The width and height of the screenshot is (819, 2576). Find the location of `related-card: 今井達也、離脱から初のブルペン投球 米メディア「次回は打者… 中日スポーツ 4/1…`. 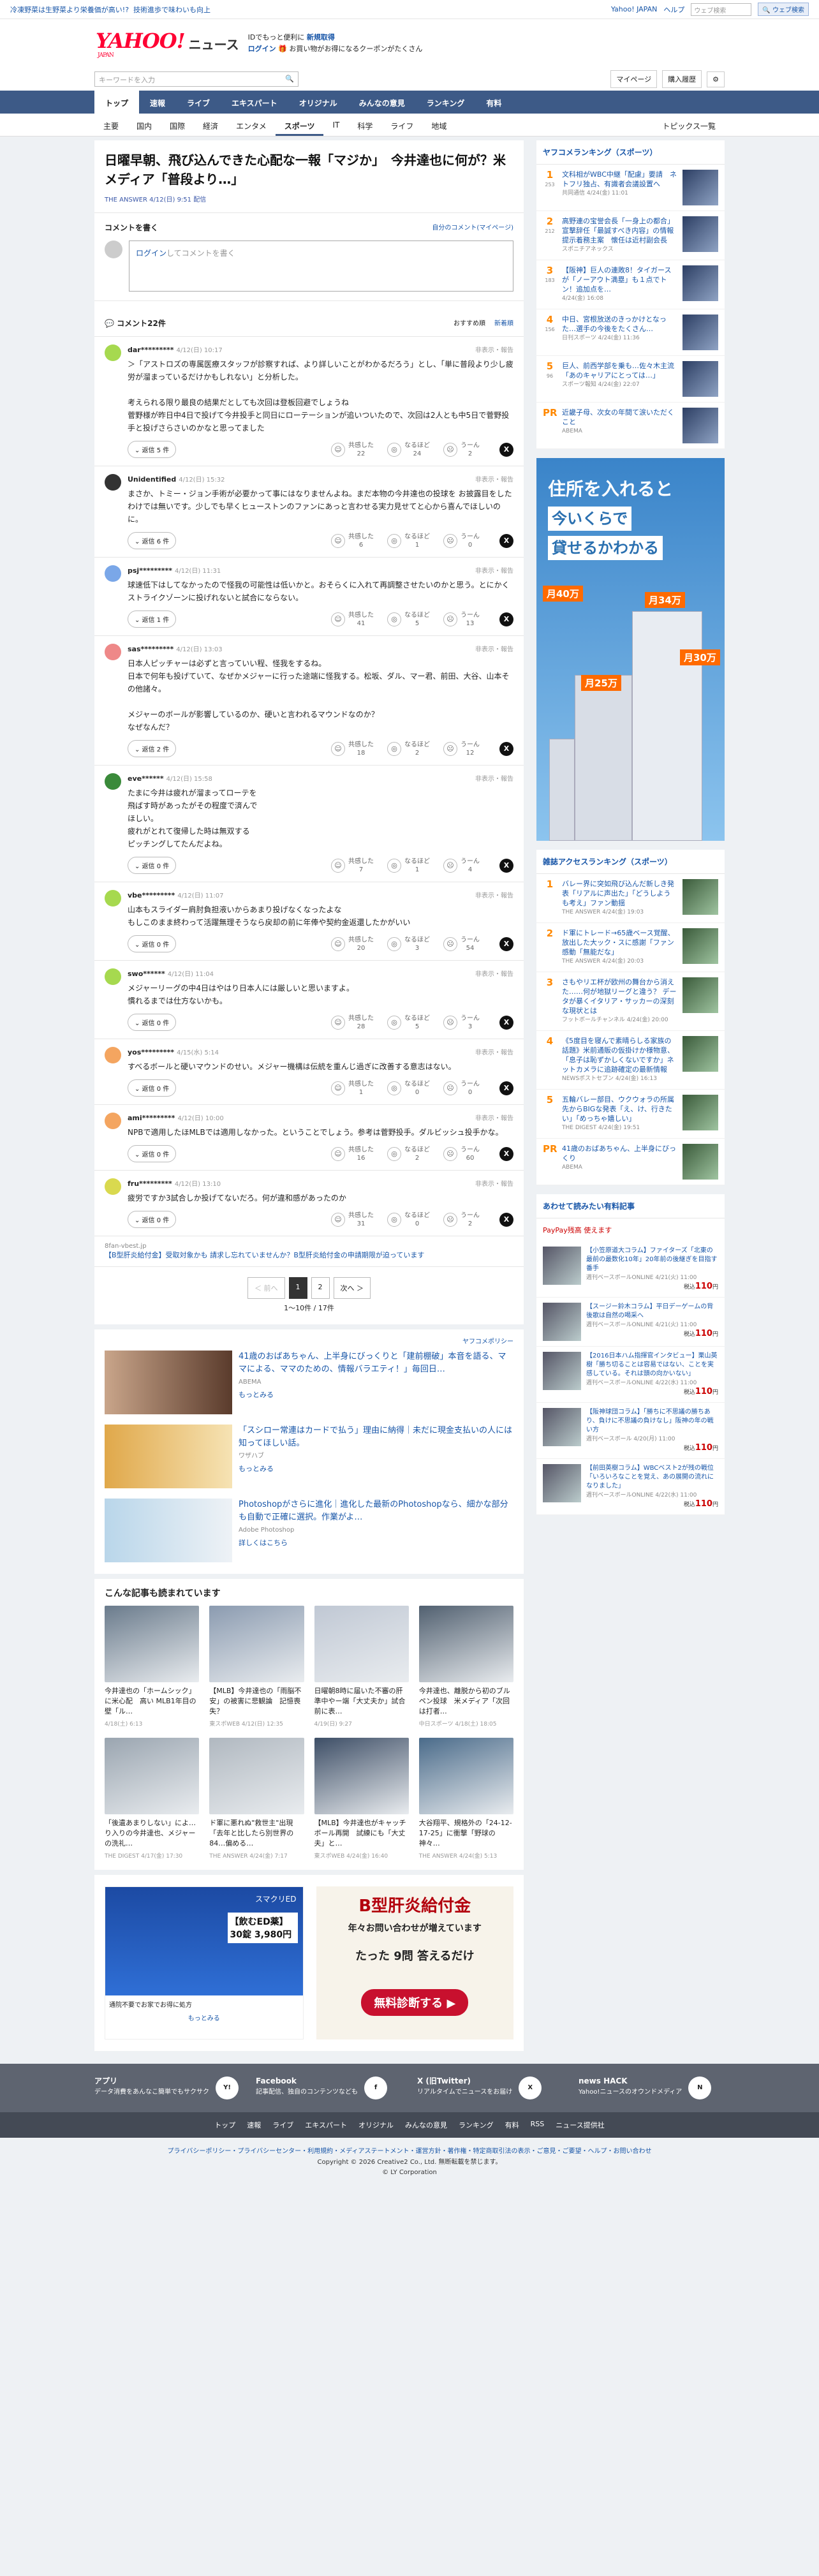

related-card: 今井達也、離脱から初のブルペン投球 米メディア「次回は打者… 中日スポーツ 4/1… is located at coordinates (465, 1667).